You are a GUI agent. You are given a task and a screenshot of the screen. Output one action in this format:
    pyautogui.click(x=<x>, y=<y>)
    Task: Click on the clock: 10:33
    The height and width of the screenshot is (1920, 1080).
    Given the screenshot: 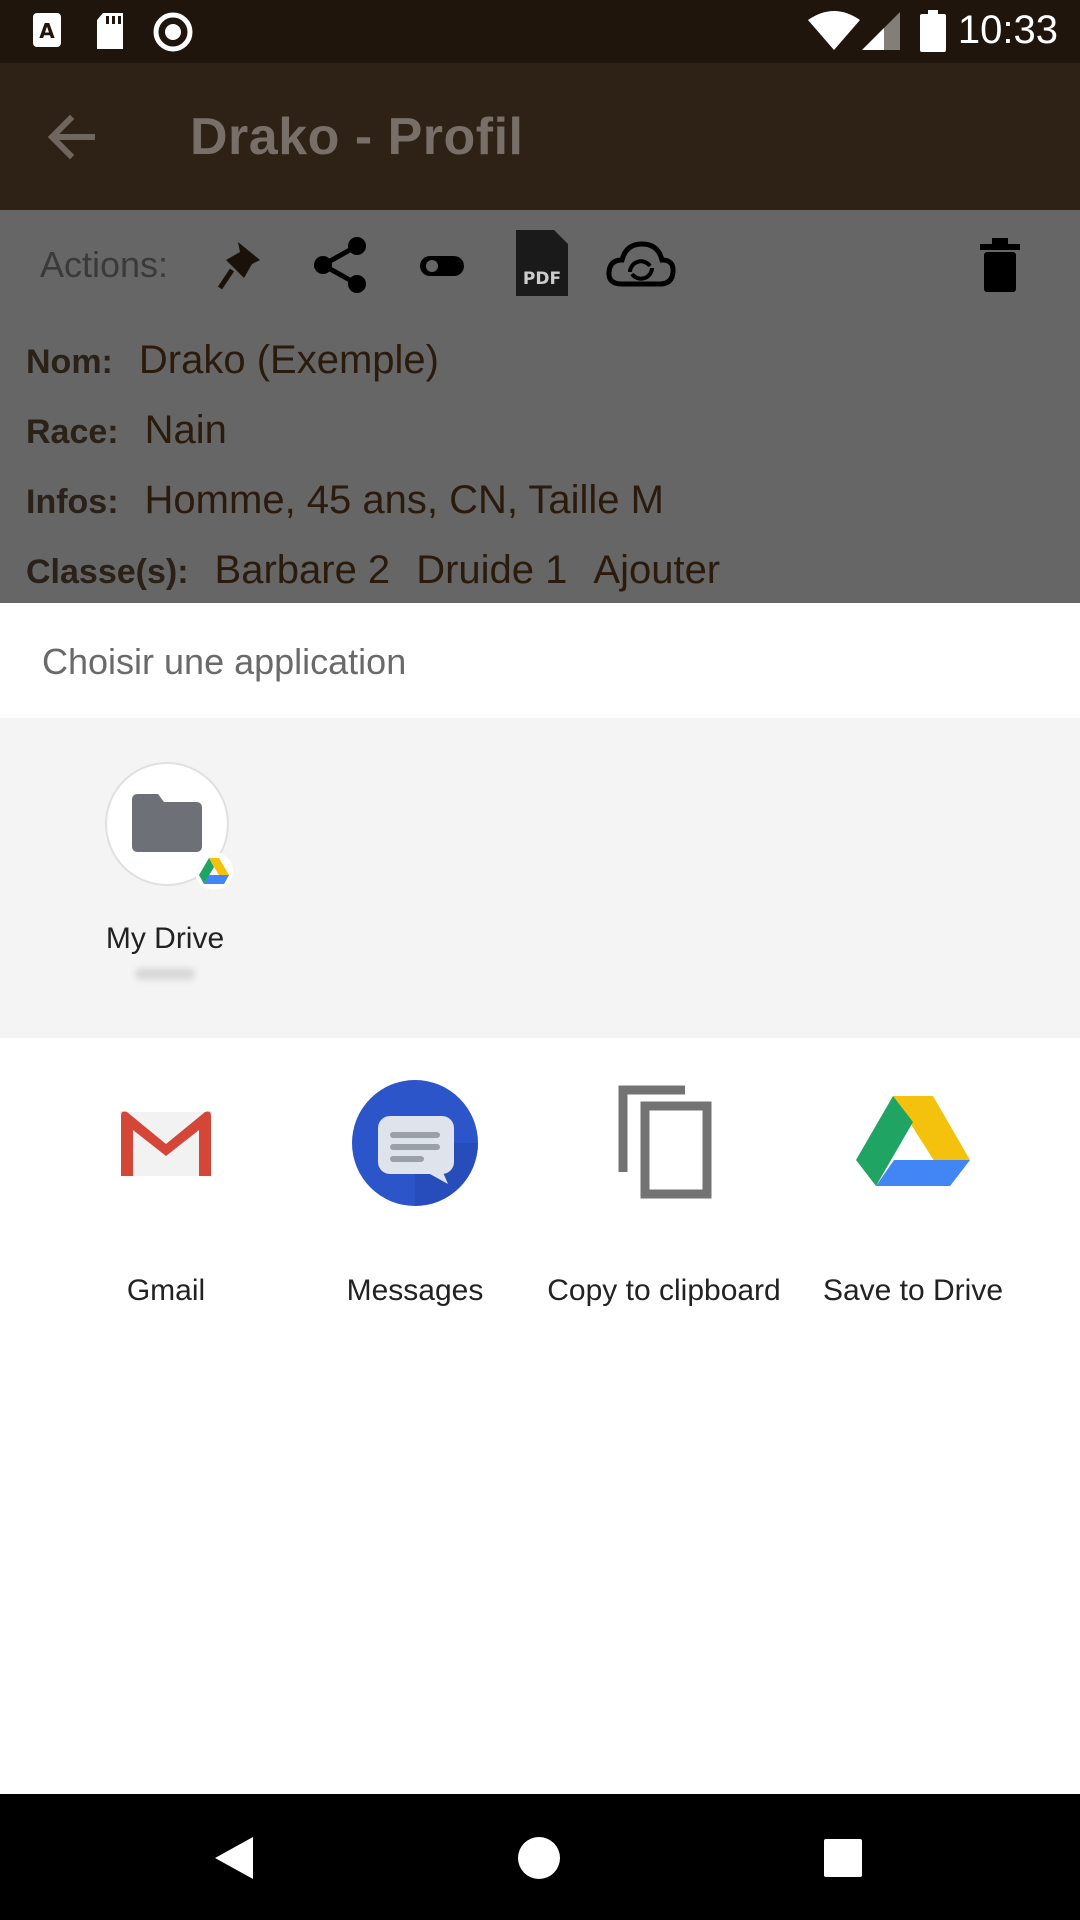 What is the action you would take?
    pyautogui.click(x=1007, y=30)
    